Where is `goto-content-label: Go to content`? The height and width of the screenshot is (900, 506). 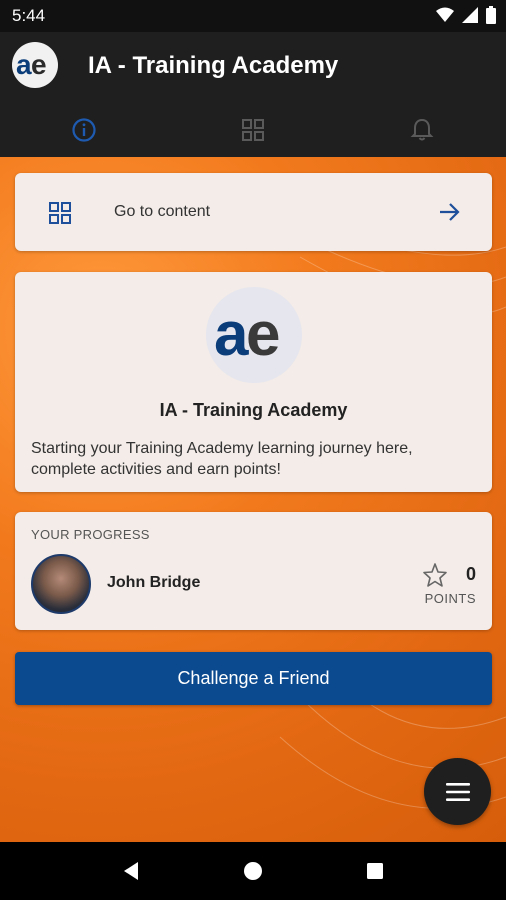
goto-content-label: Go to content is located at coordinates (162, 211).